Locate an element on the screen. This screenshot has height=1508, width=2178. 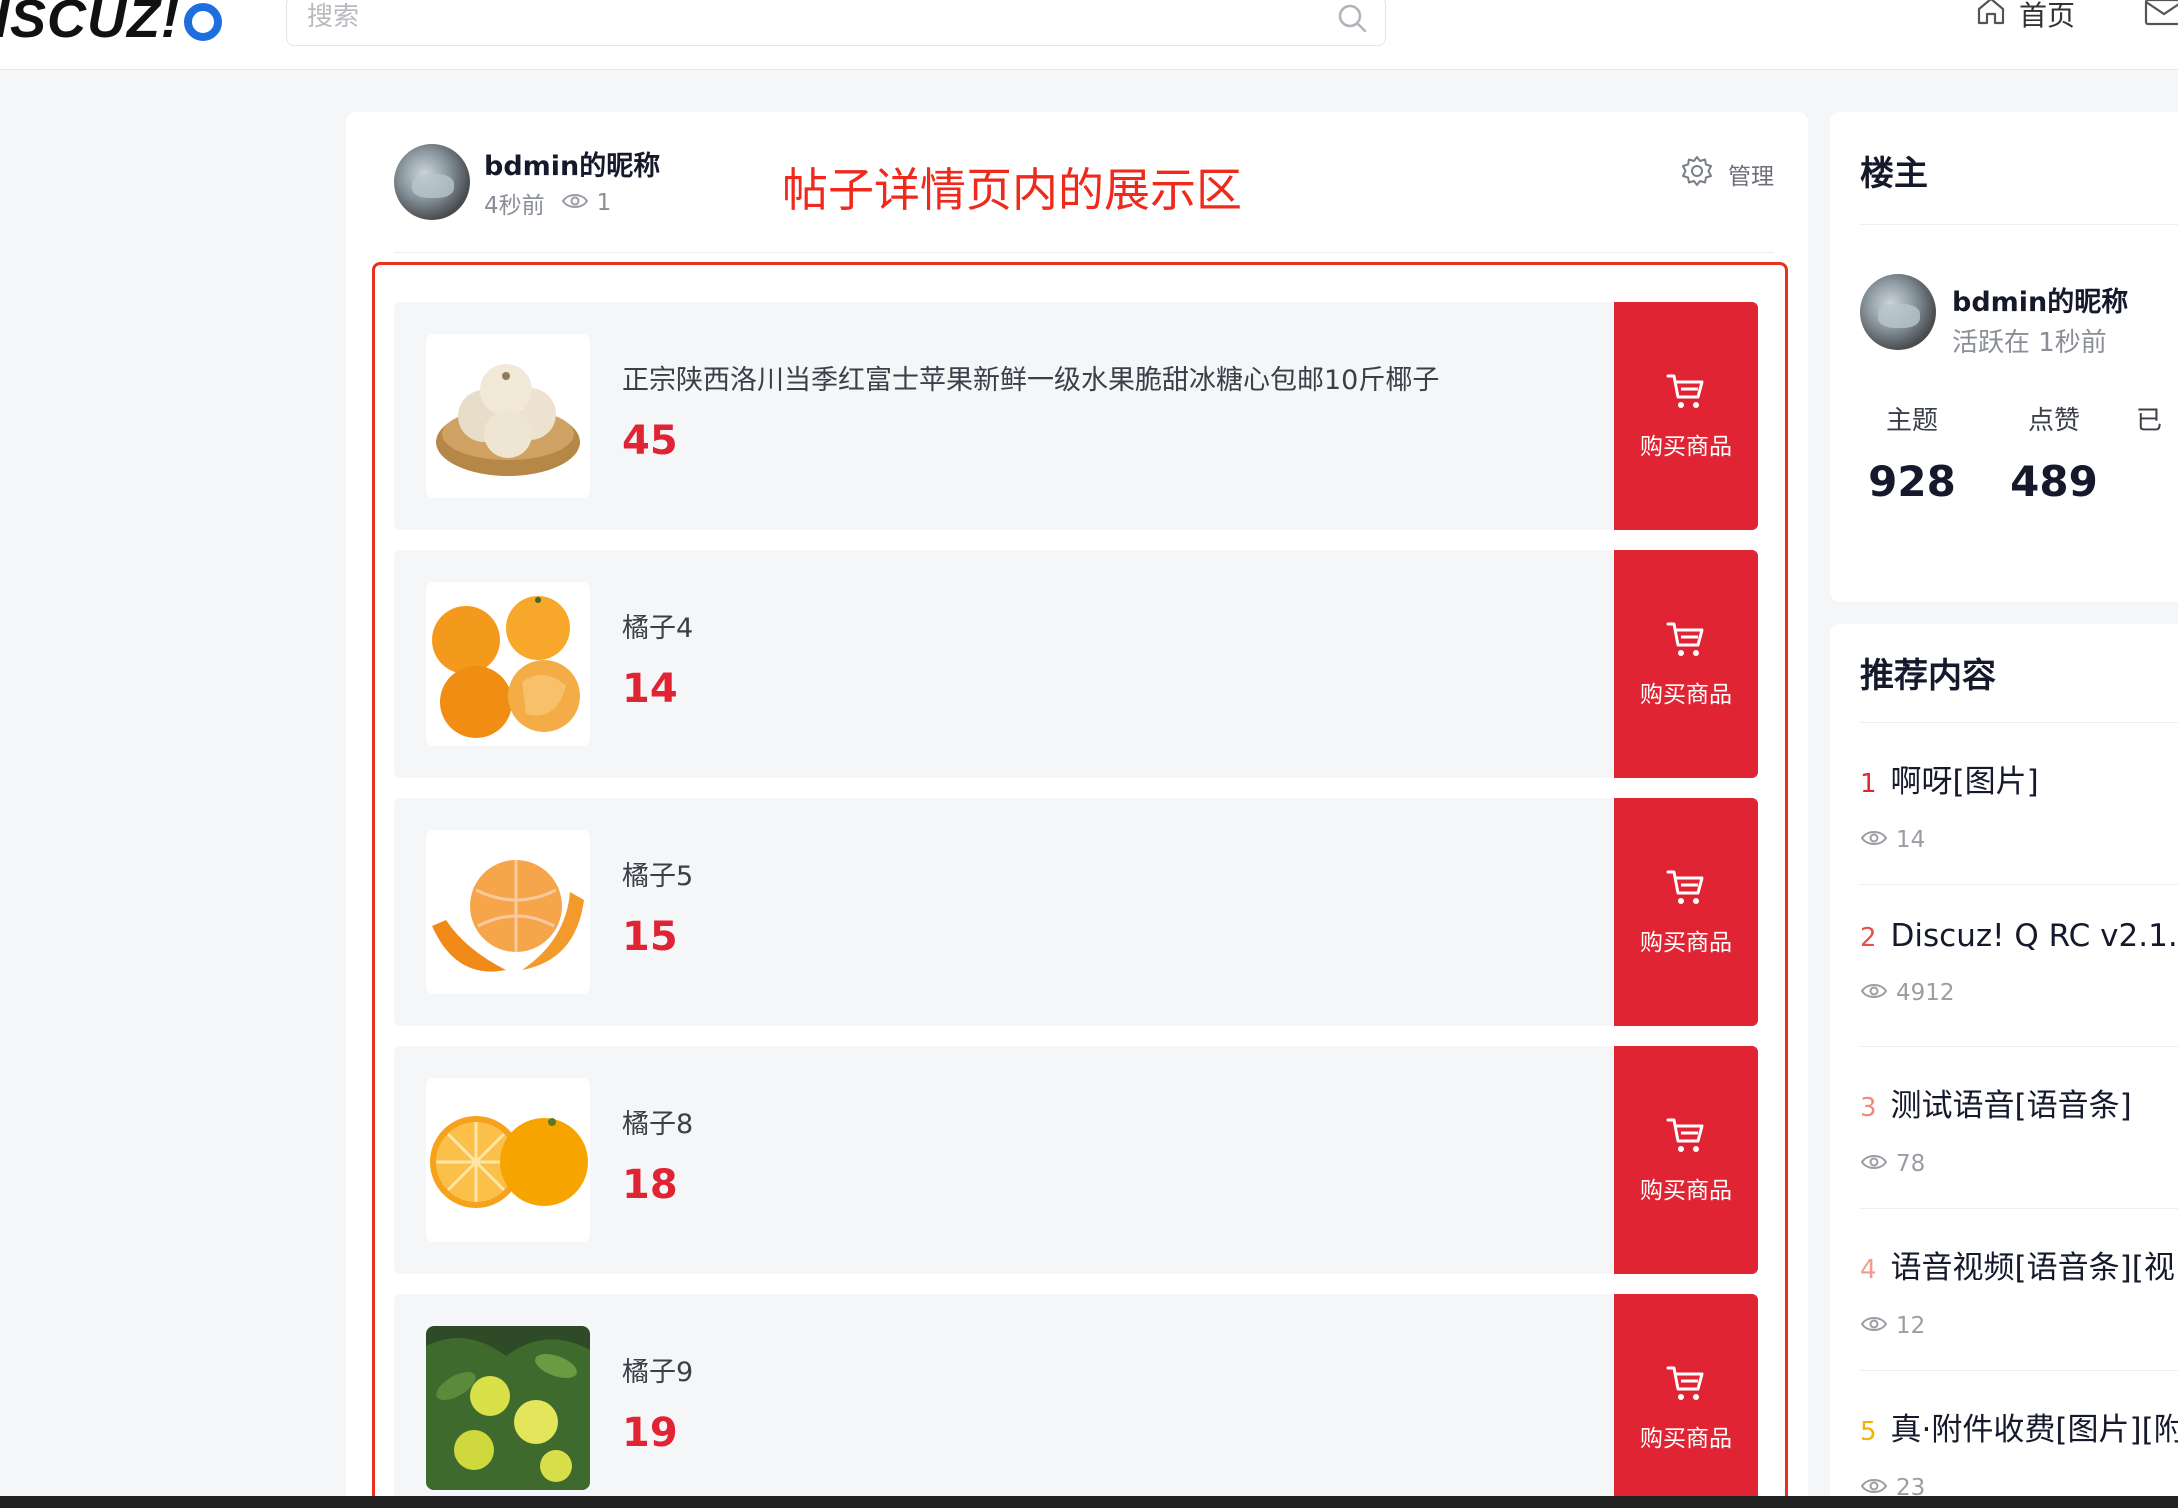
product-image-orange-halves is located at coordinates (508, 1160).